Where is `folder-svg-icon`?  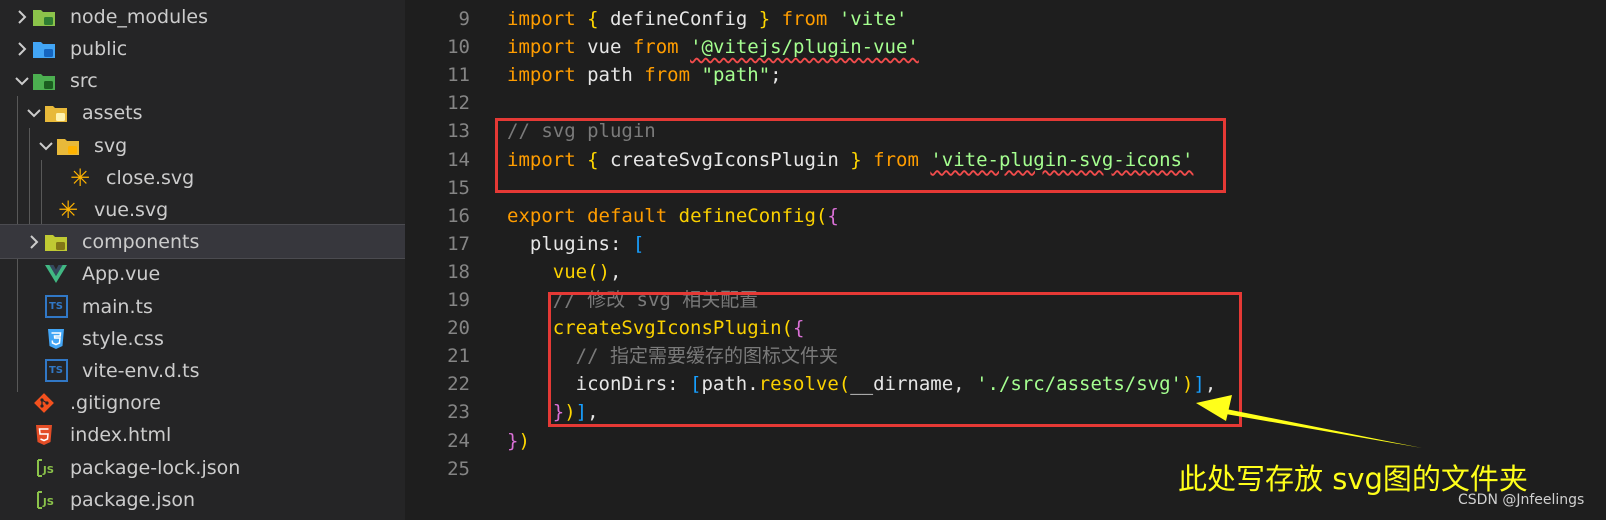
folder-svg-icon is located at coordinates (68, 146).